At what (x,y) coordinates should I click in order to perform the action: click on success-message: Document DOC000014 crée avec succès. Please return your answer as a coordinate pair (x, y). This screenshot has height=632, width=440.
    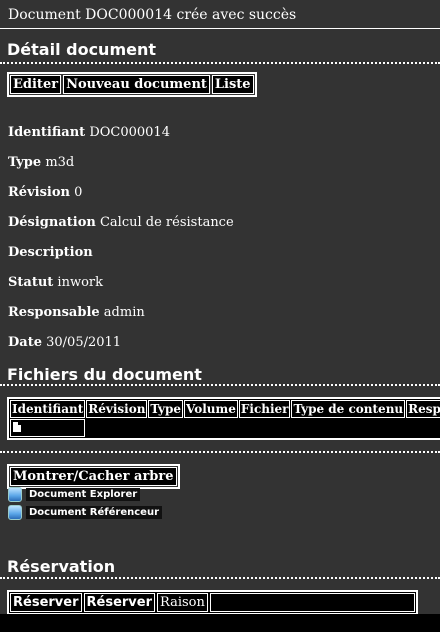
    Looking at the image, I should click on (152, 15).